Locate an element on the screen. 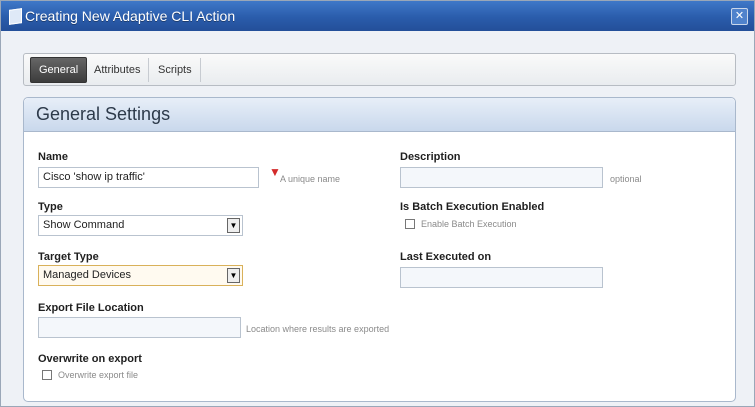 The width and height of the screenshot is (755, 407). target-type-select: Managed Devices ▼ is located at coordinates (140, 275).